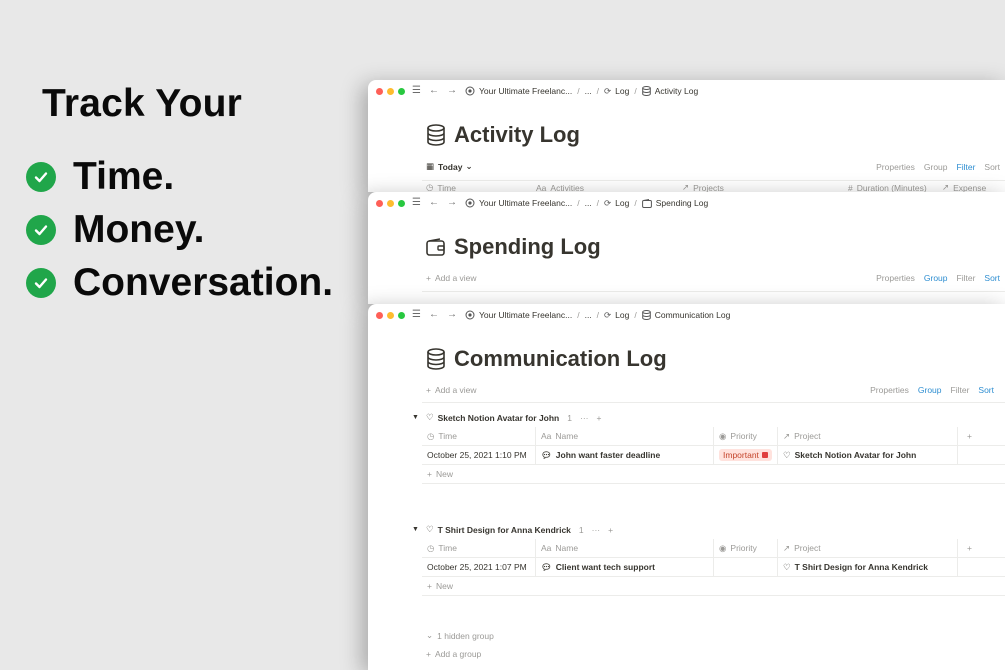 This screenshot has width=1005, height=670. Describe the element at coordinates (429, 474) in the screenshot. I see `plus-icon: +` at that location.